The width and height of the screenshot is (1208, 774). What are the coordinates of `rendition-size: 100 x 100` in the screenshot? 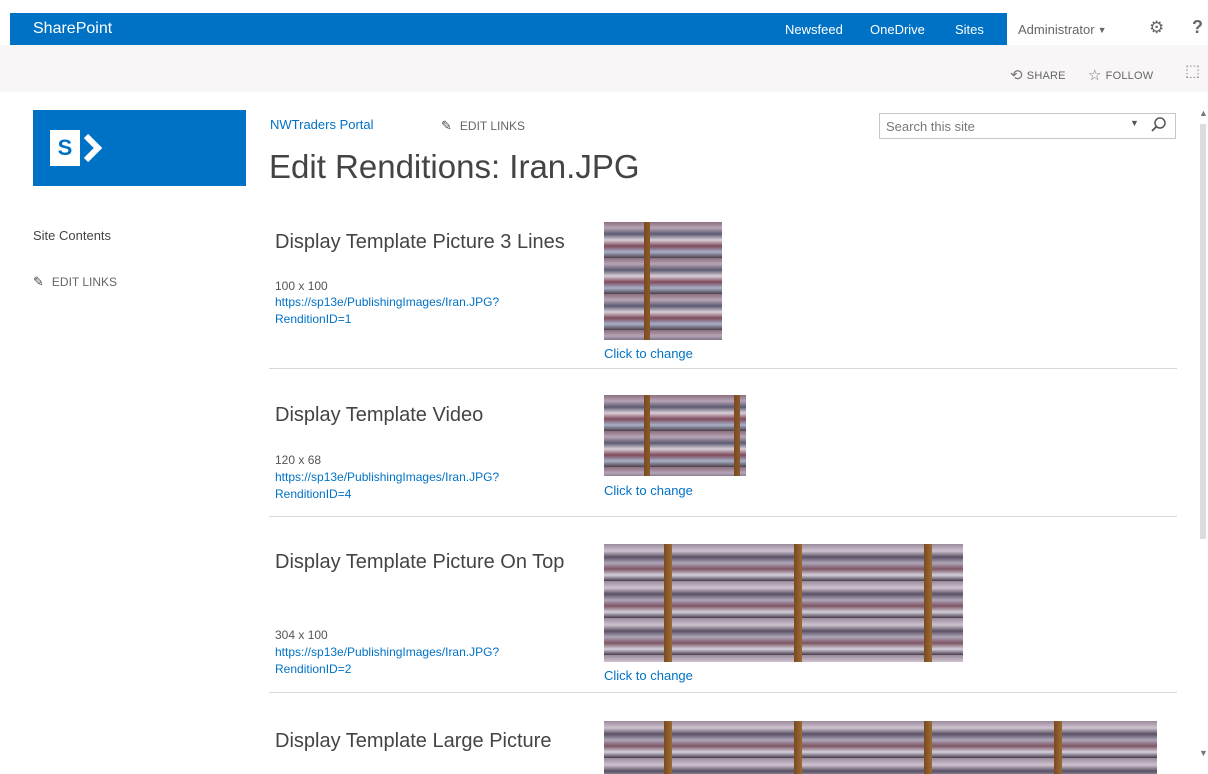 It's located at (301, 286).